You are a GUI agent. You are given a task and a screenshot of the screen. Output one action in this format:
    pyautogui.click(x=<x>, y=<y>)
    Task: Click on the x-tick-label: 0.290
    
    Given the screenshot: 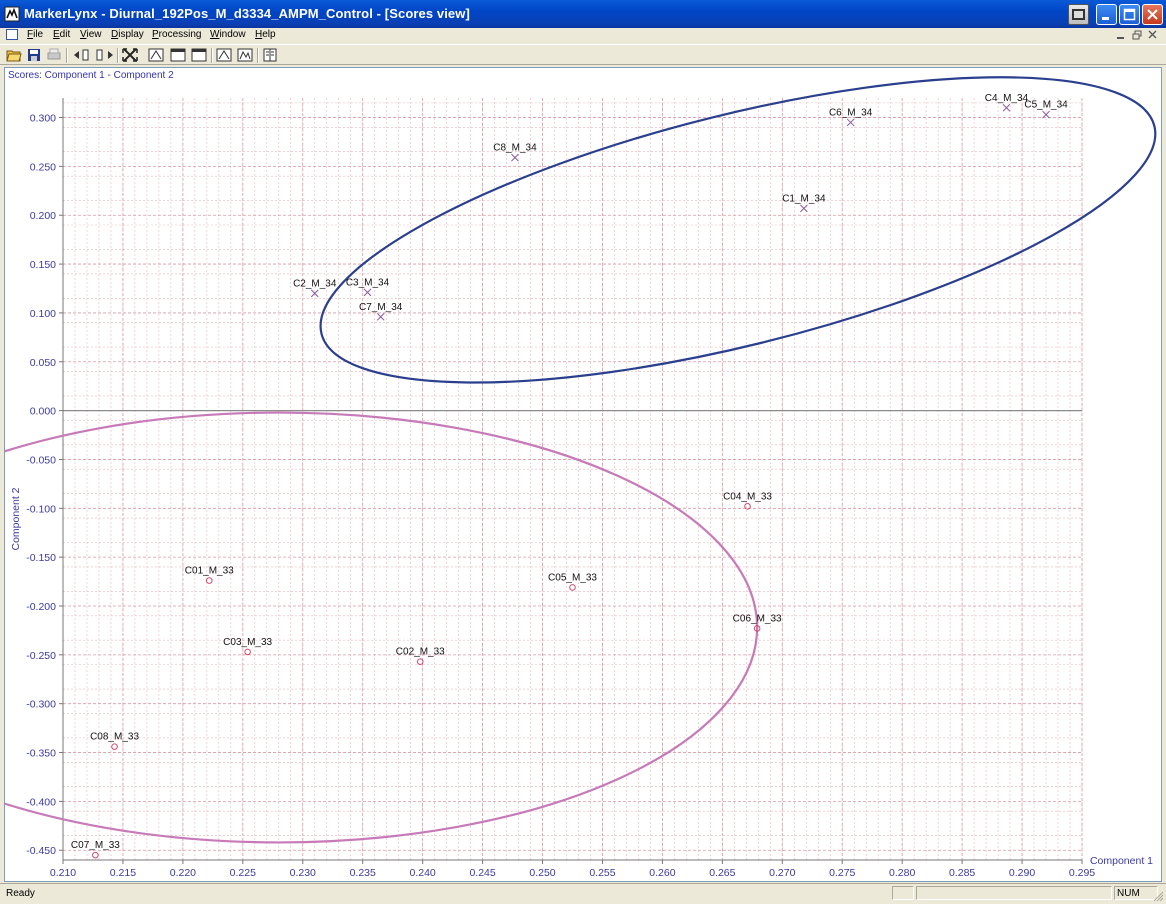 What is the action you would take?
    pyautogui.click(x=1022, y=873)
    